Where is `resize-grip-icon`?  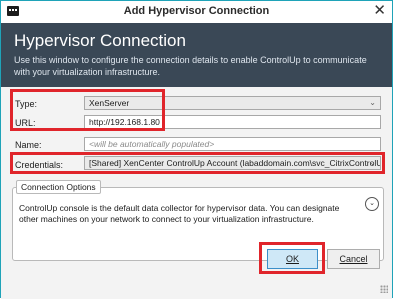 resize-grip-icon is located at coordinates (384, 289).